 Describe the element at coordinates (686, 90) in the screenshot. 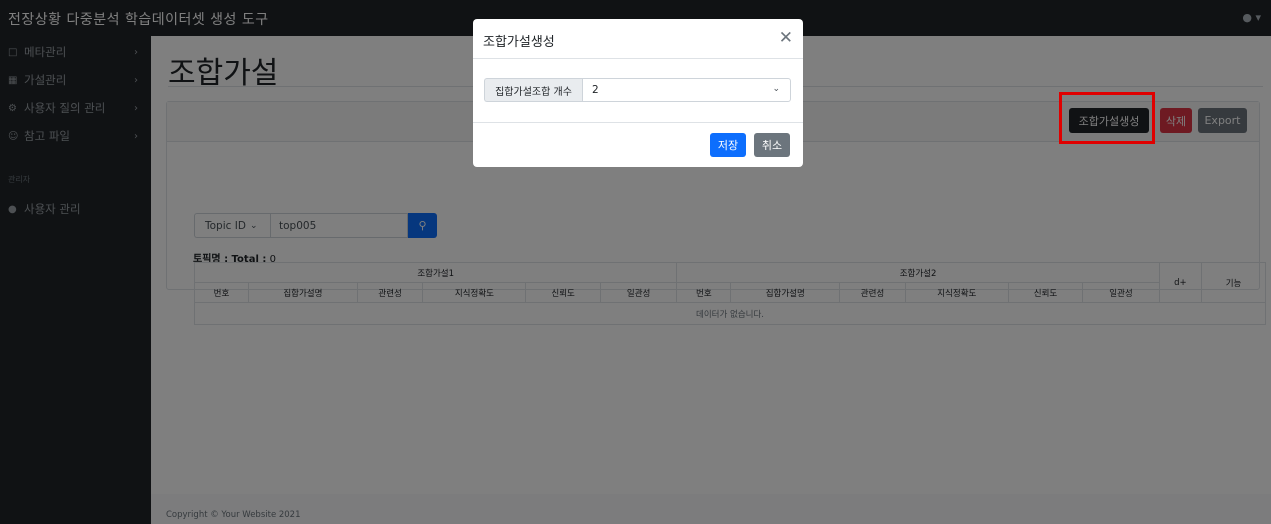

I see `combination-count-select: 2 ⌄` at that location.